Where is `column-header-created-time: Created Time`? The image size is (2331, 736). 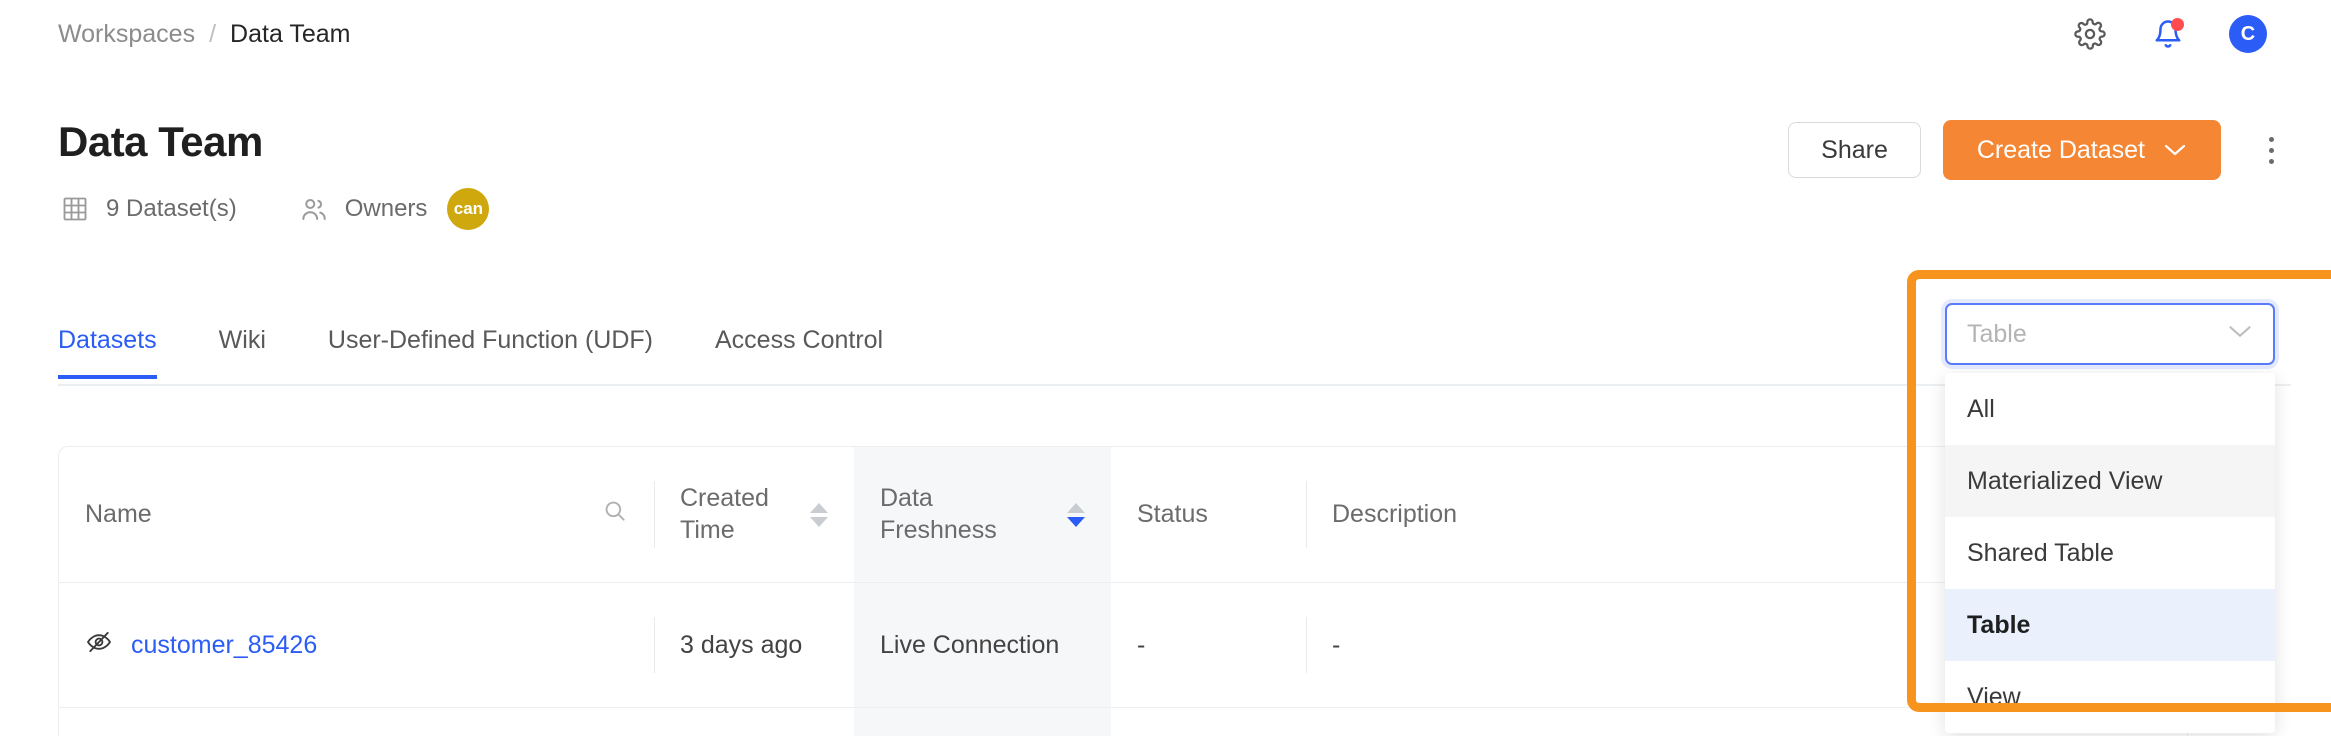 column-header-created-time: Created Time is located at coordinates (754, 514).